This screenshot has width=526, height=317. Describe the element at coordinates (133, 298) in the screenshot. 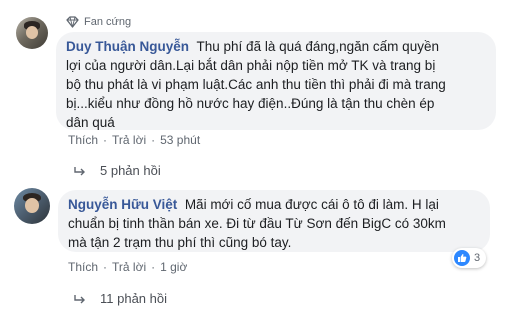

I see `replies-count-label: 11 phản hồi` at that location.